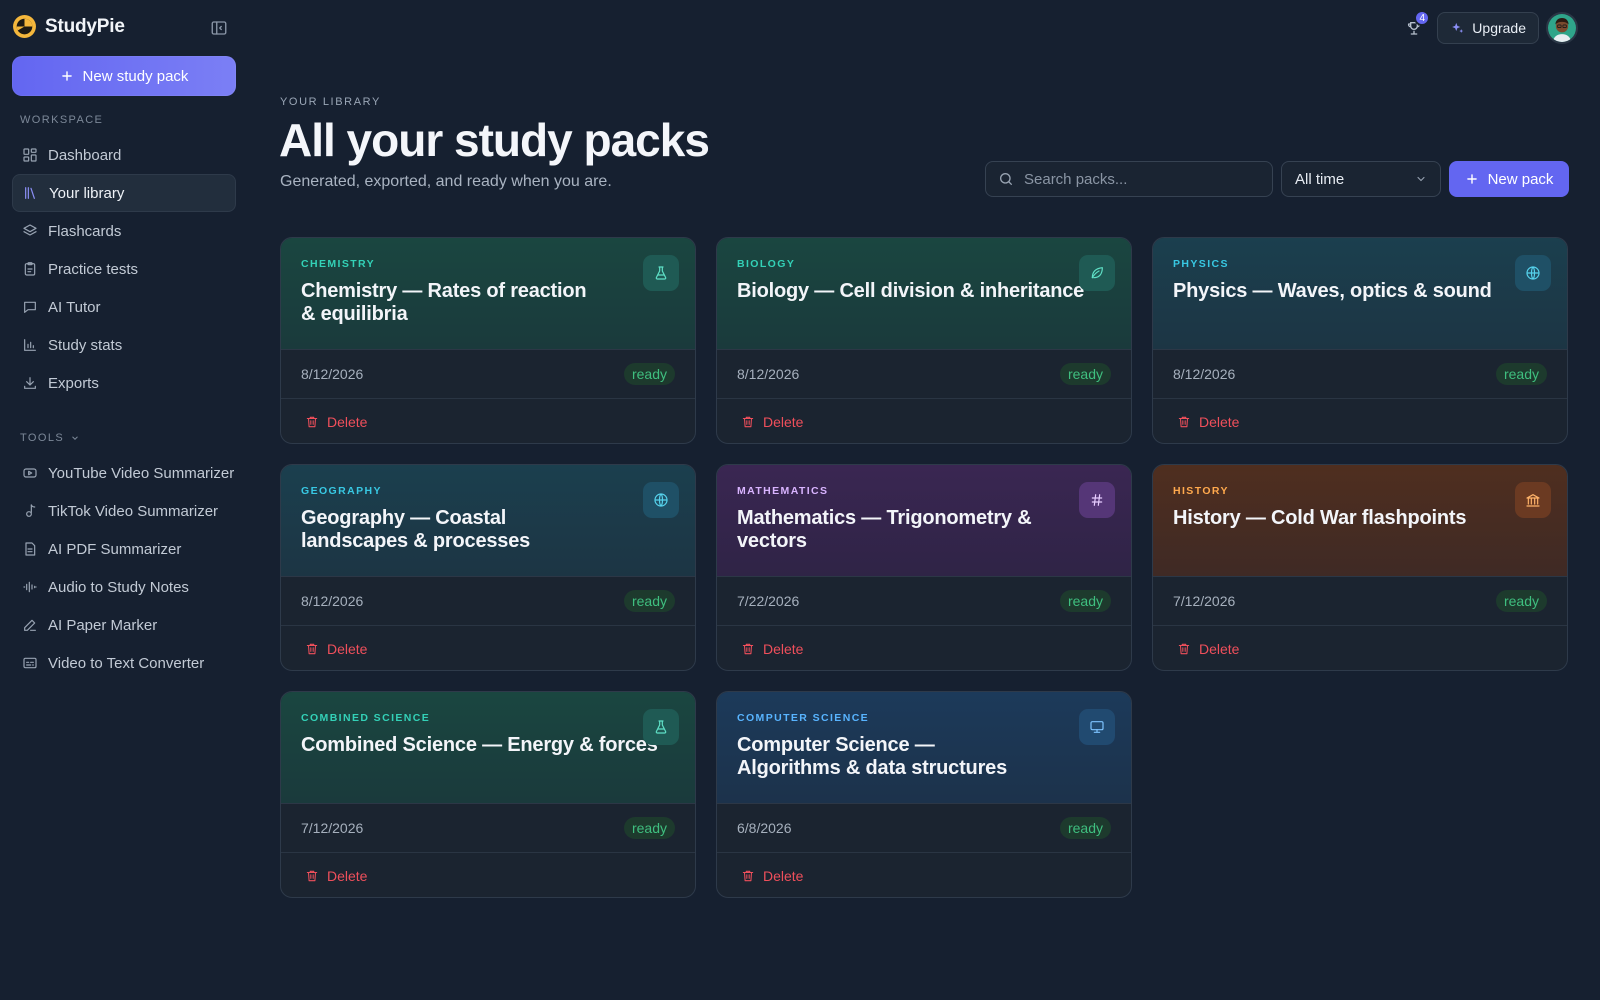  What do you see at coordinates (30, 307) in the screenshot?
I see `chat-icon` at bounding box center [30, 307].